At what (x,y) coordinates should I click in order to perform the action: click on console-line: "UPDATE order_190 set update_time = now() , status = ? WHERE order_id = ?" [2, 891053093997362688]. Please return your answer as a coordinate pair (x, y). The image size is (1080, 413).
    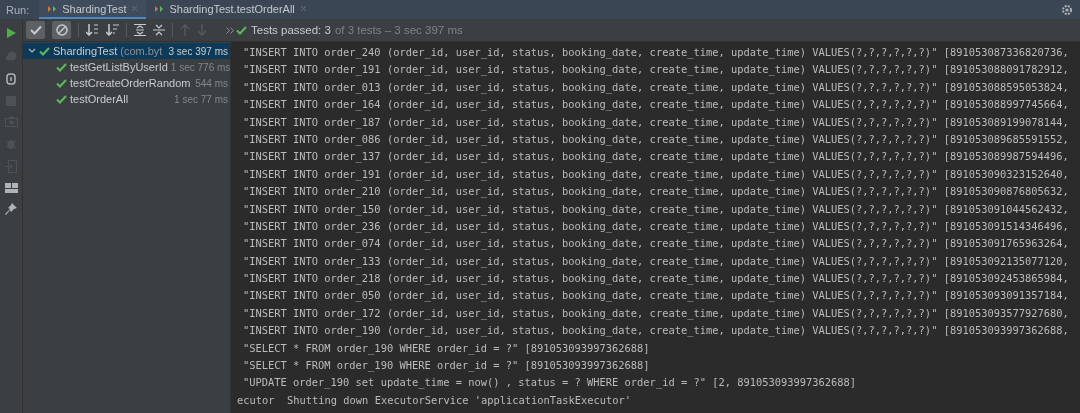
    Looking at the image, I should click on (550, 383).